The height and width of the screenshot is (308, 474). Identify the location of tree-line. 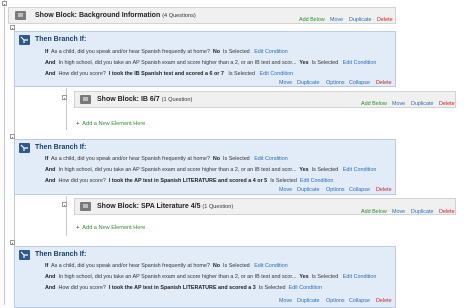
(4, 152).